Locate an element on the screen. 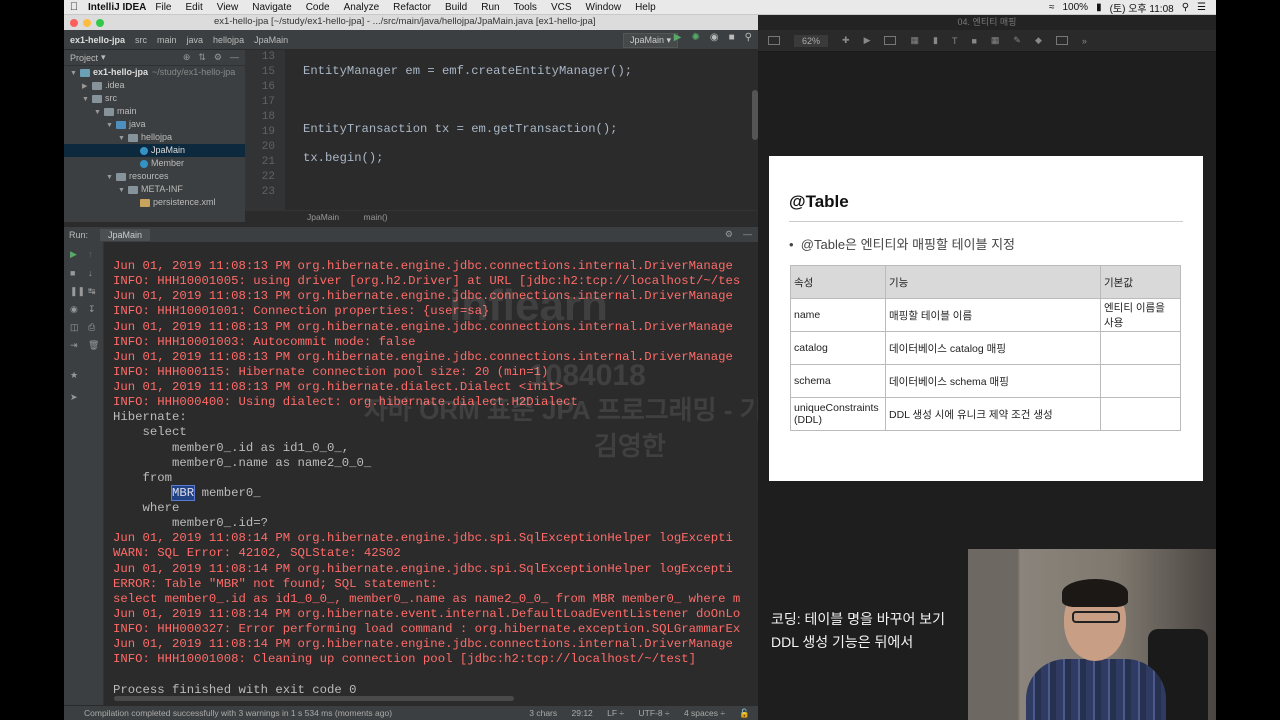 Image resolution: width=1280 pixels, height=720 pixels. breadcrumb-main: main is located at coordinates (167, 40).